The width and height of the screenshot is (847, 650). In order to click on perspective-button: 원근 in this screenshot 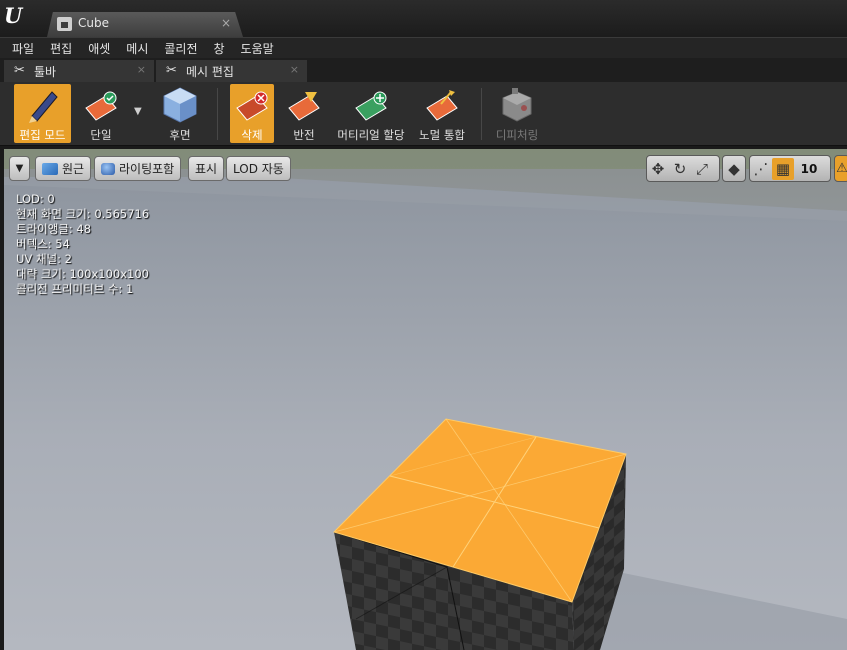, I will do `click(63, 168)`.